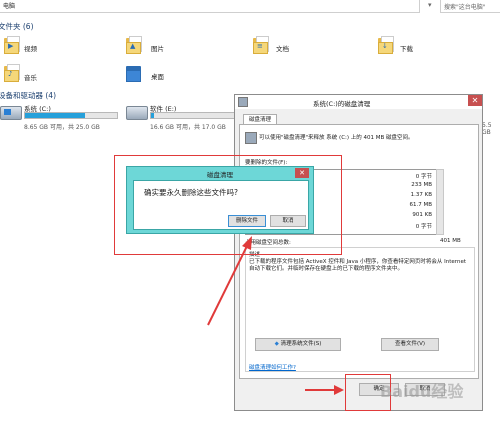 The image size is (500, 423). I want to click on arrow-head-right, so click(339, 390).